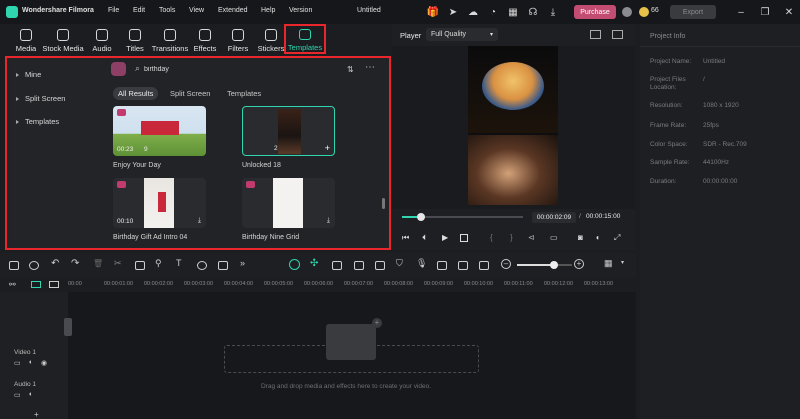  I want to click on notification-icon: ◔, so click(493, 12).